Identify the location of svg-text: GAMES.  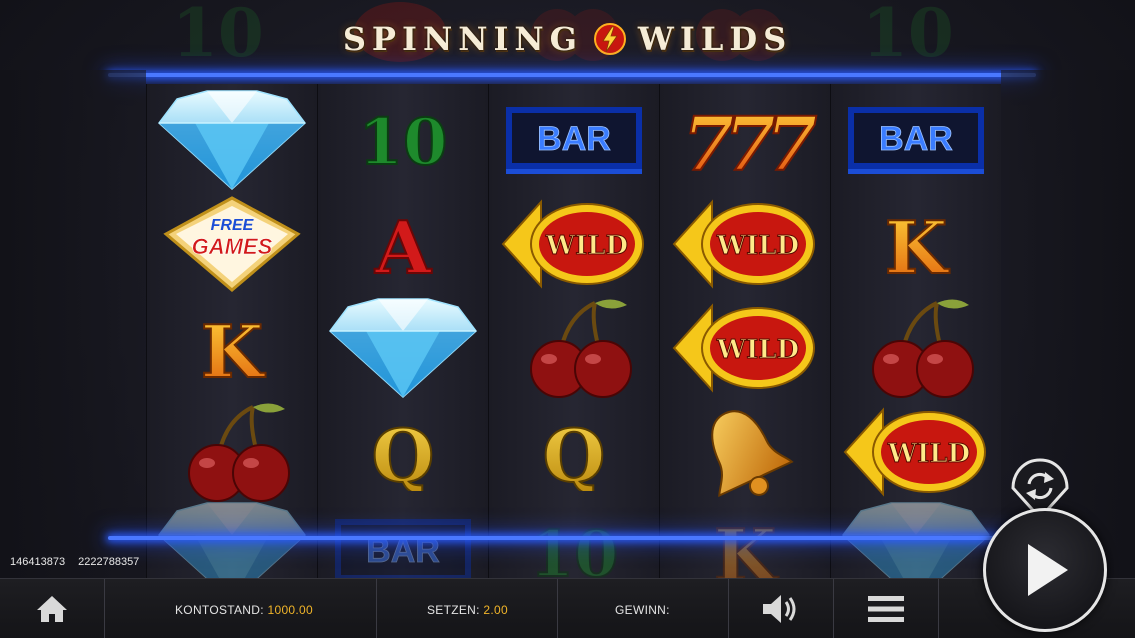
(232, 246).